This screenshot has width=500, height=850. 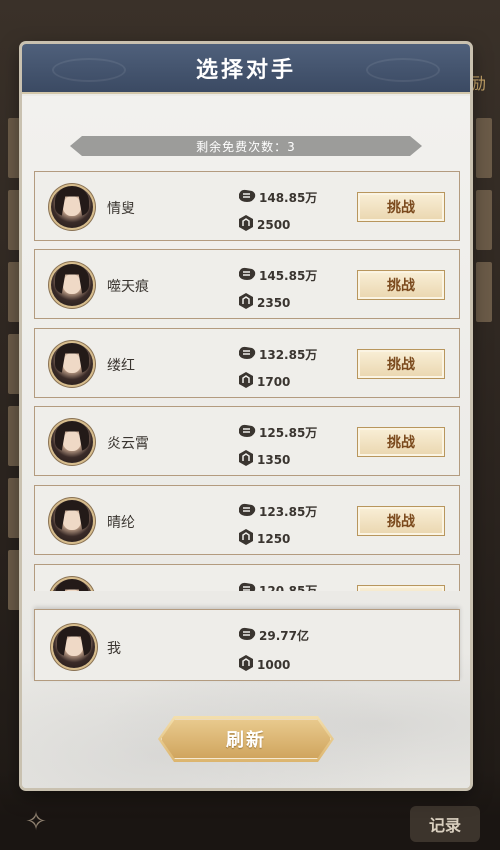 I want to click on free-attempts-text: 剩余免费次数：3, so click(x=246, y=146).